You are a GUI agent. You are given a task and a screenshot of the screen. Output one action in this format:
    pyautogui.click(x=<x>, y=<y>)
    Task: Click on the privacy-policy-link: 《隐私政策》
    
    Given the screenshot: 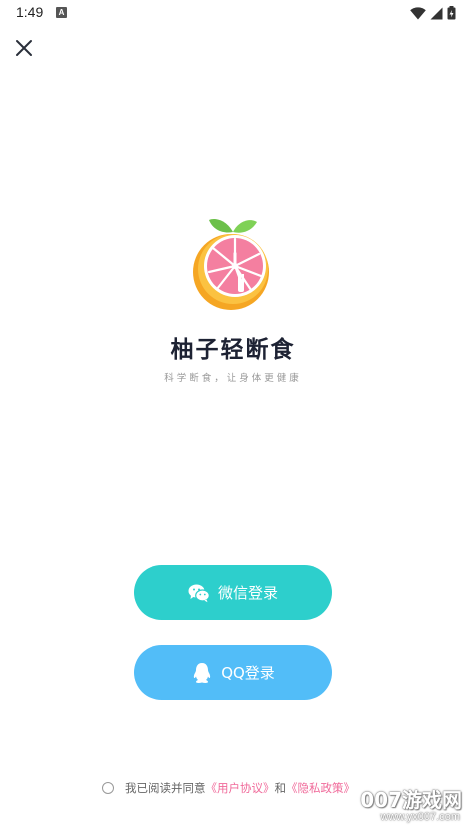 What is the action you would take?
    pyautogui.click(x=320, y=788)
    